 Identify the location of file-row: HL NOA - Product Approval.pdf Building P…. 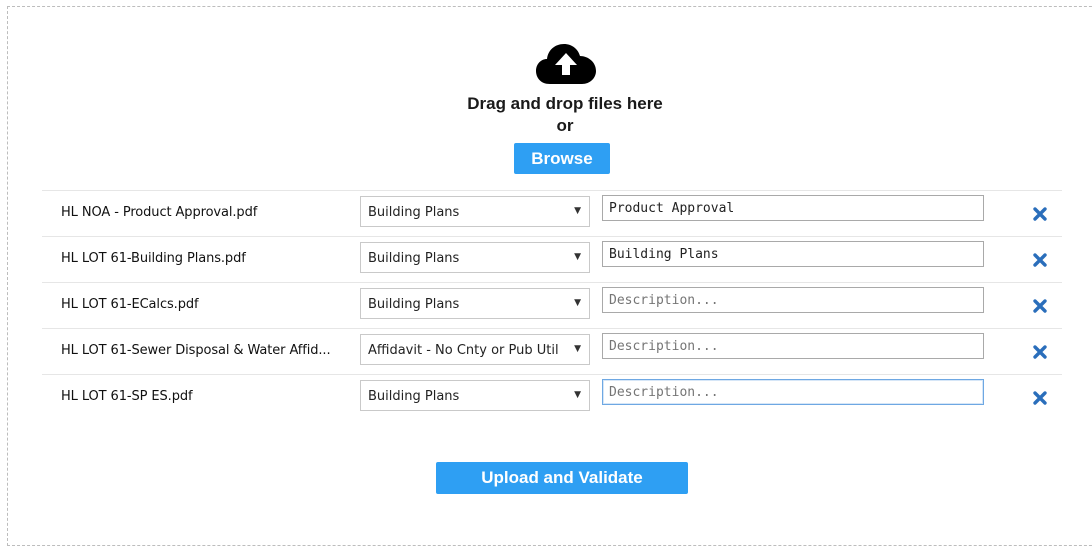
(552, 213).